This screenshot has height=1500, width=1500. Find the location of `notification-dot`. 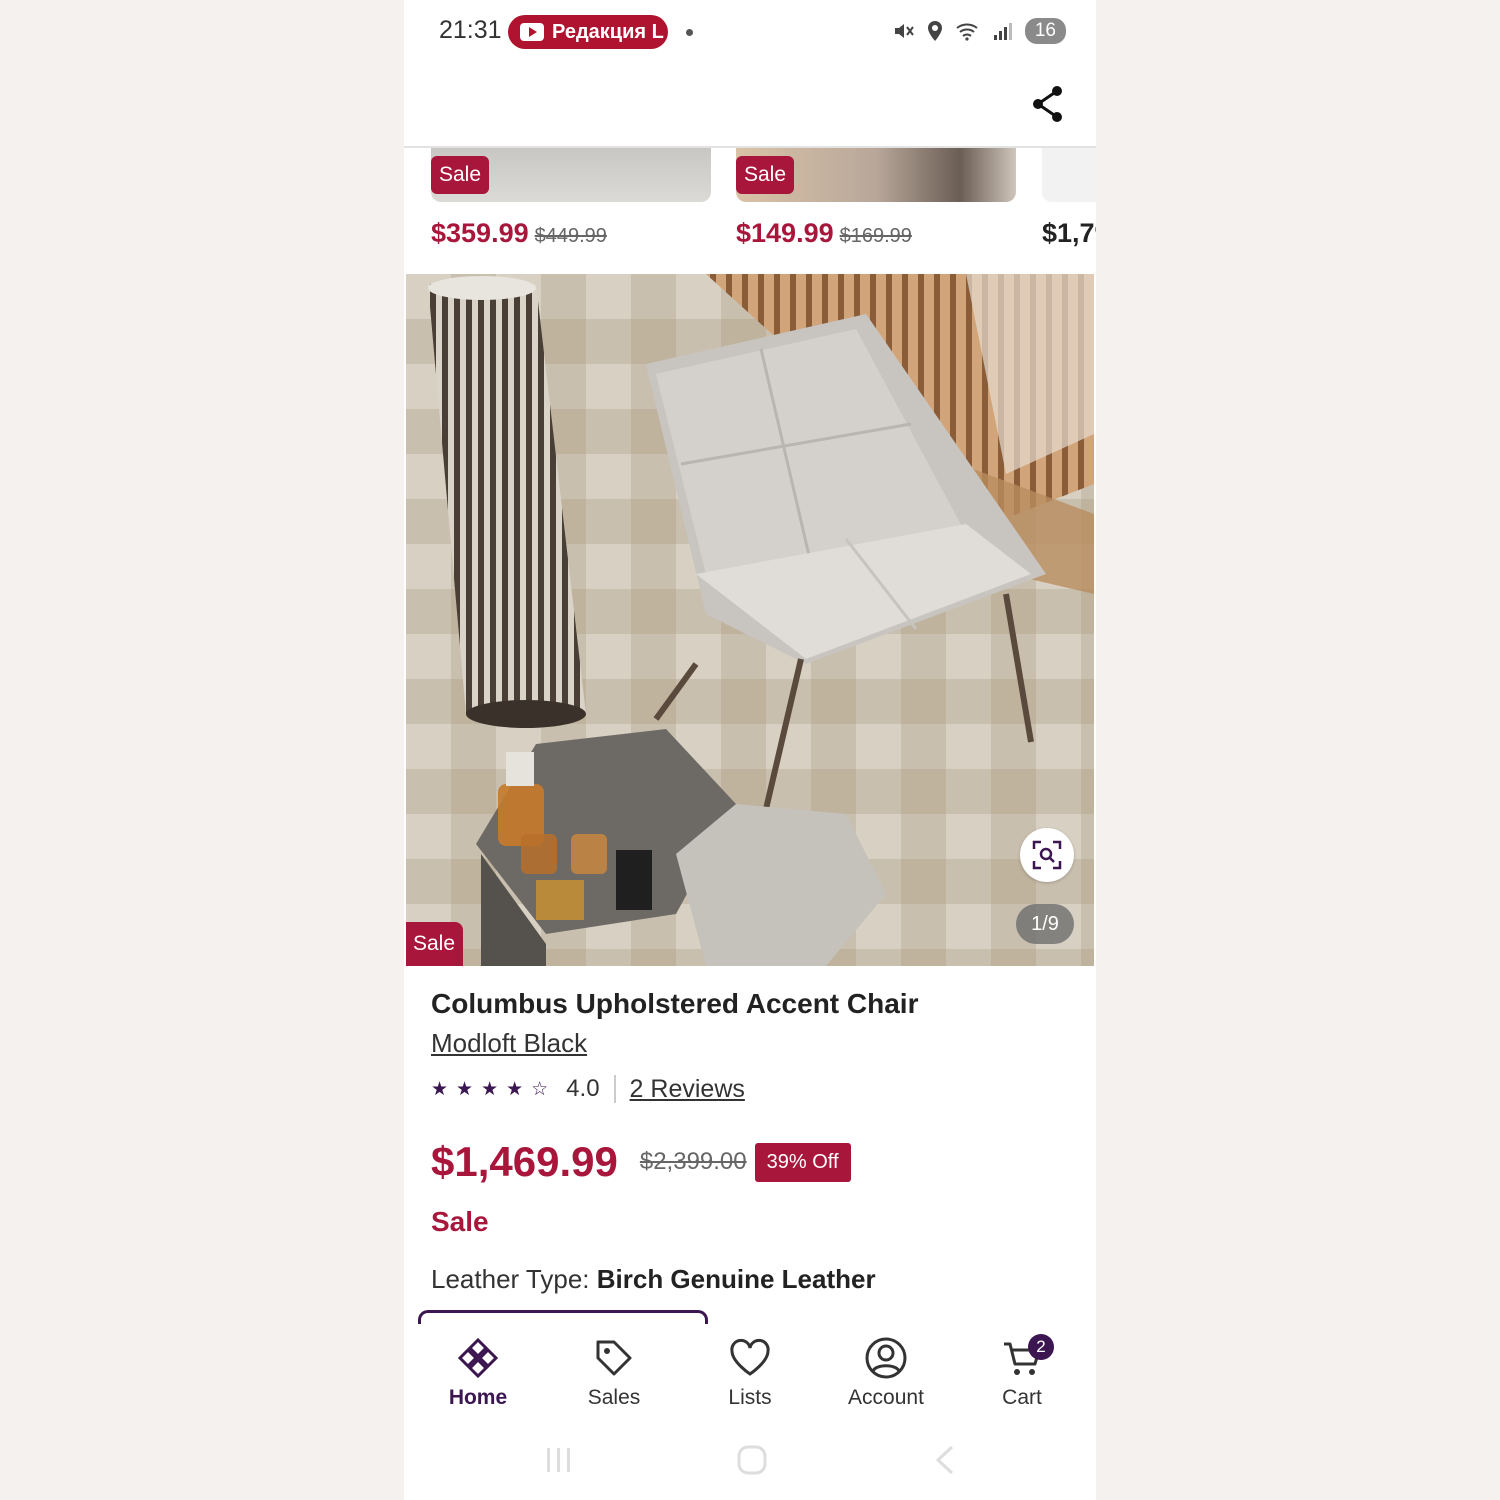

notification-dot is located at coordinates (689, 32).